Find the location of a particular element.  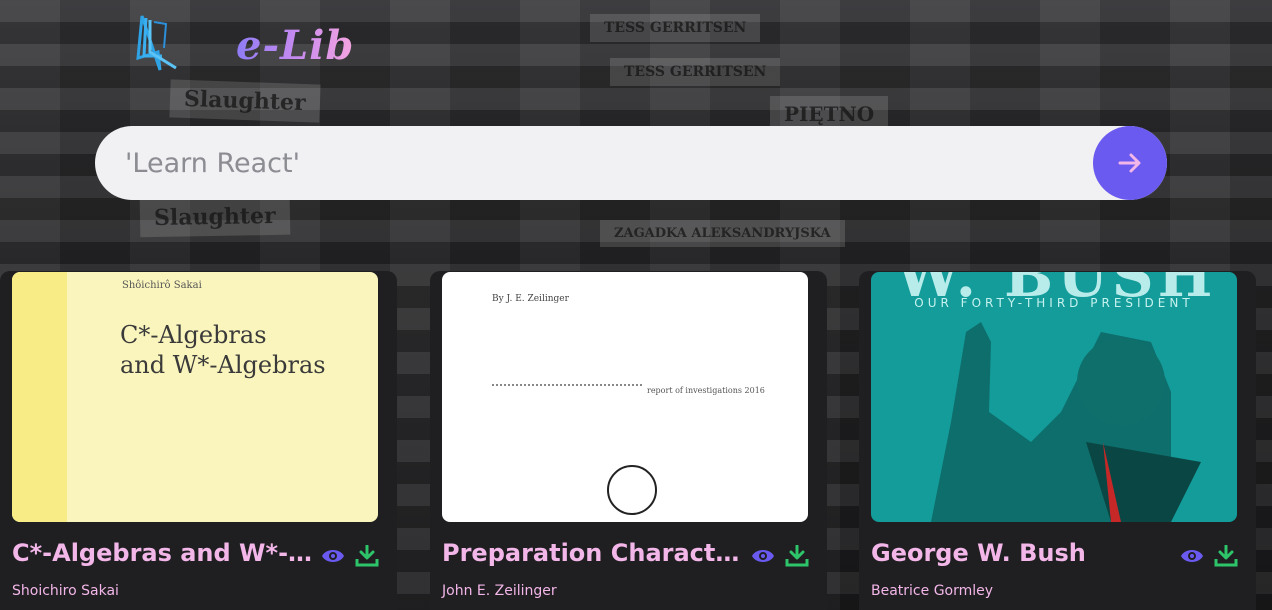

publisher-seal-icon is located at coordinates (632, 490).